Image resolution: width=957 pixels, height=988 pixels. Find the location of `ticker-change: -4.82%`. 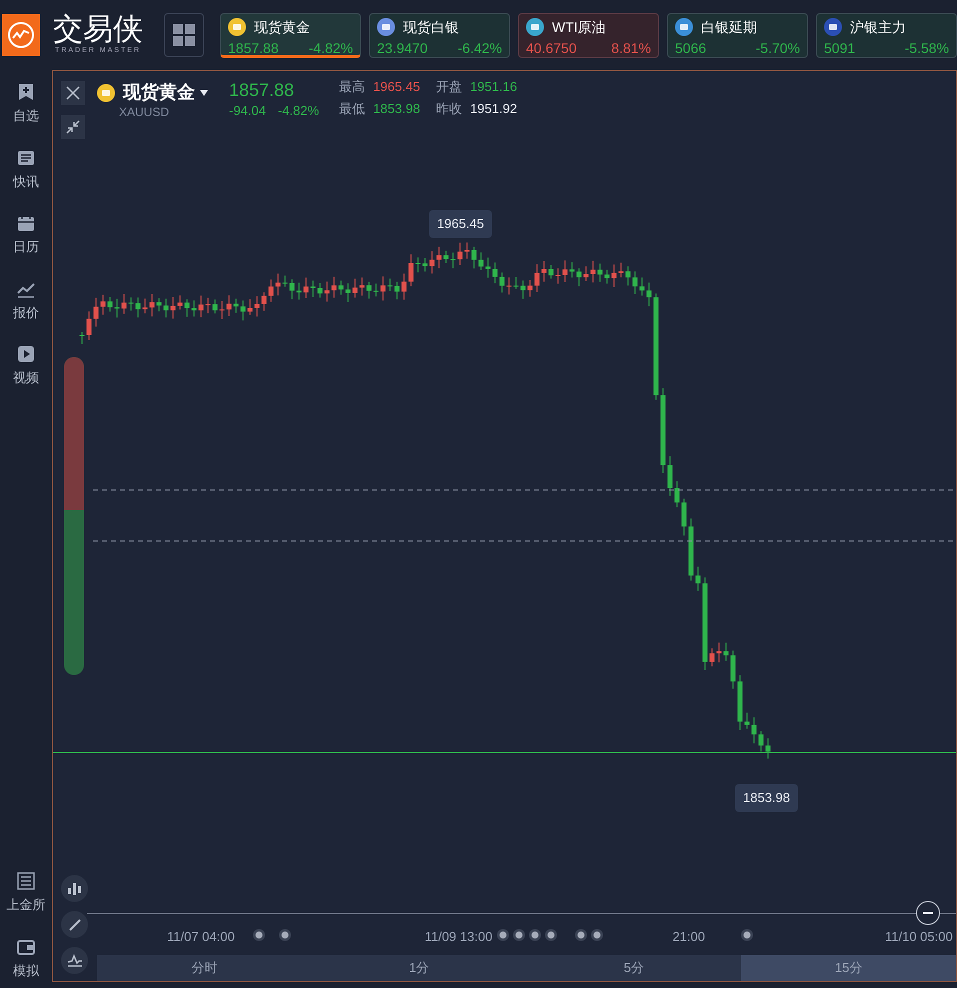

ticker-change: -4.82% is located at coordinates (330, 48).